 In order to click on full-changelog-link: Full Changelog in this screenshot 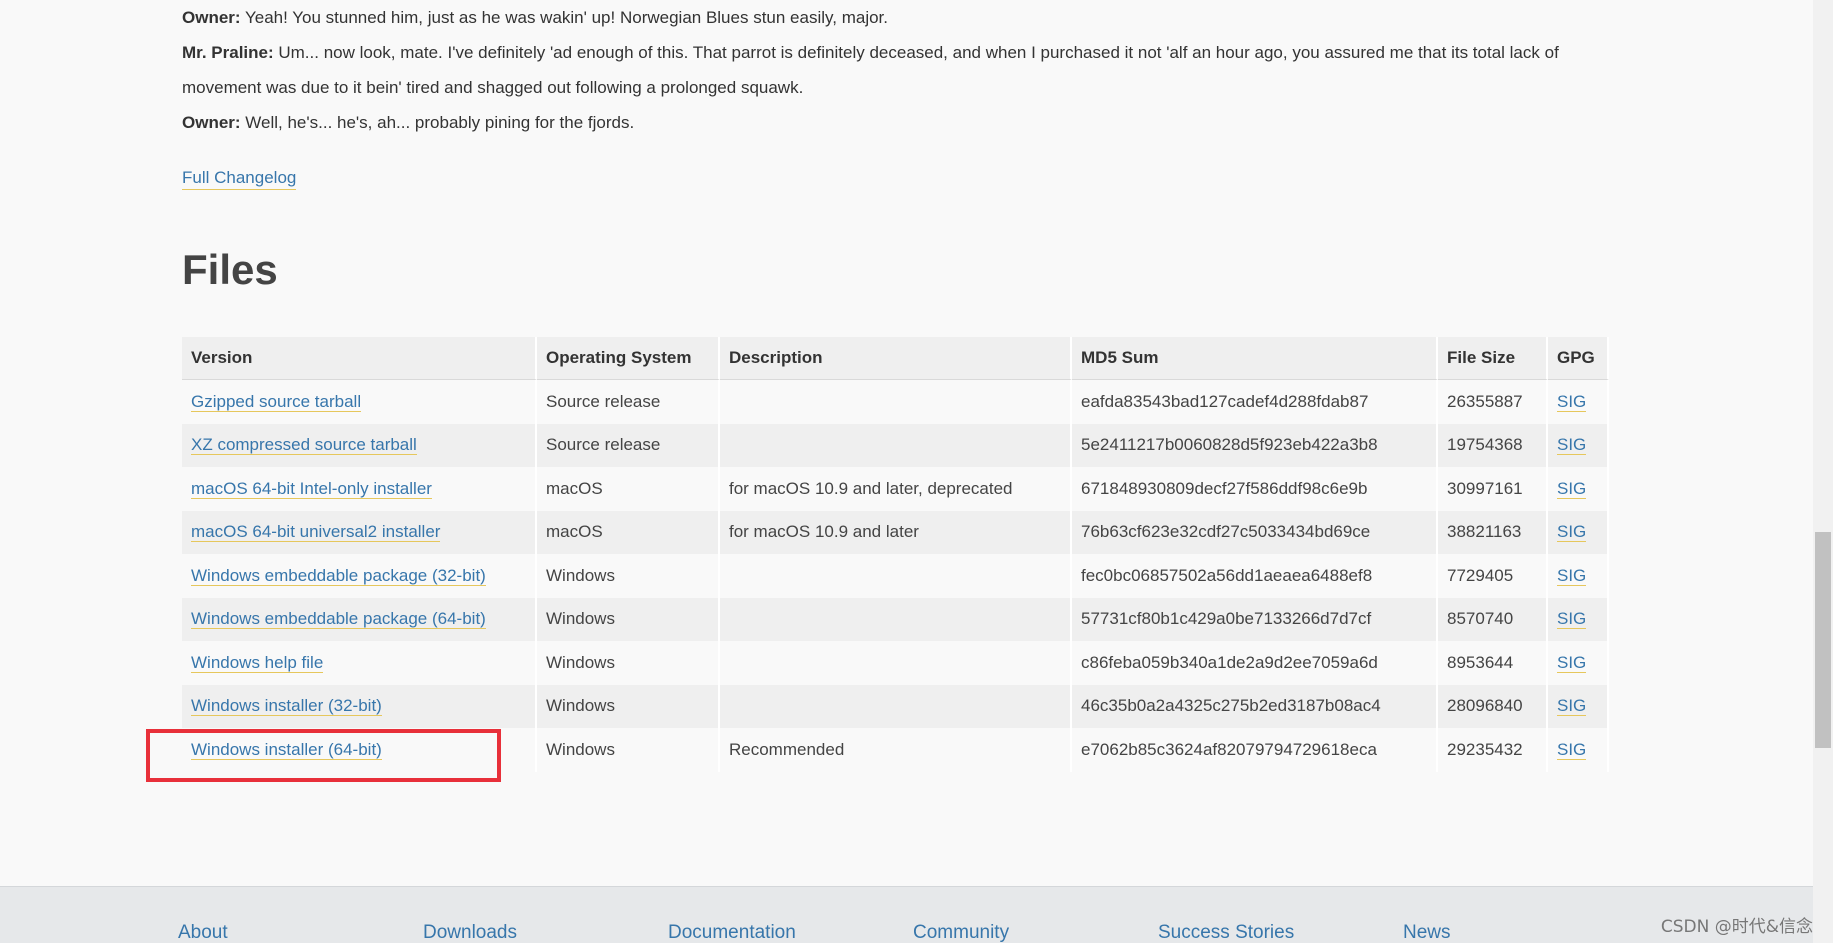, I will do `click(239, 178)`.